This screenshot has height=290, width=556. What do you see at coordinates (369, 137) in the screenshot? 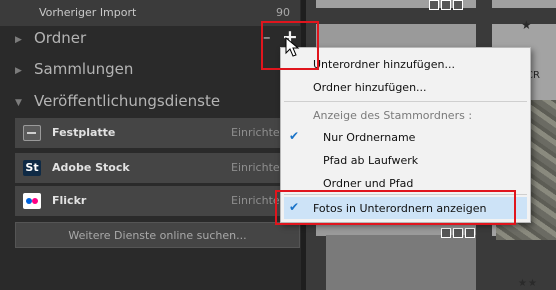
I see `menu-item-name-only: Nur Ordnername` at bounding box center [369, 137].